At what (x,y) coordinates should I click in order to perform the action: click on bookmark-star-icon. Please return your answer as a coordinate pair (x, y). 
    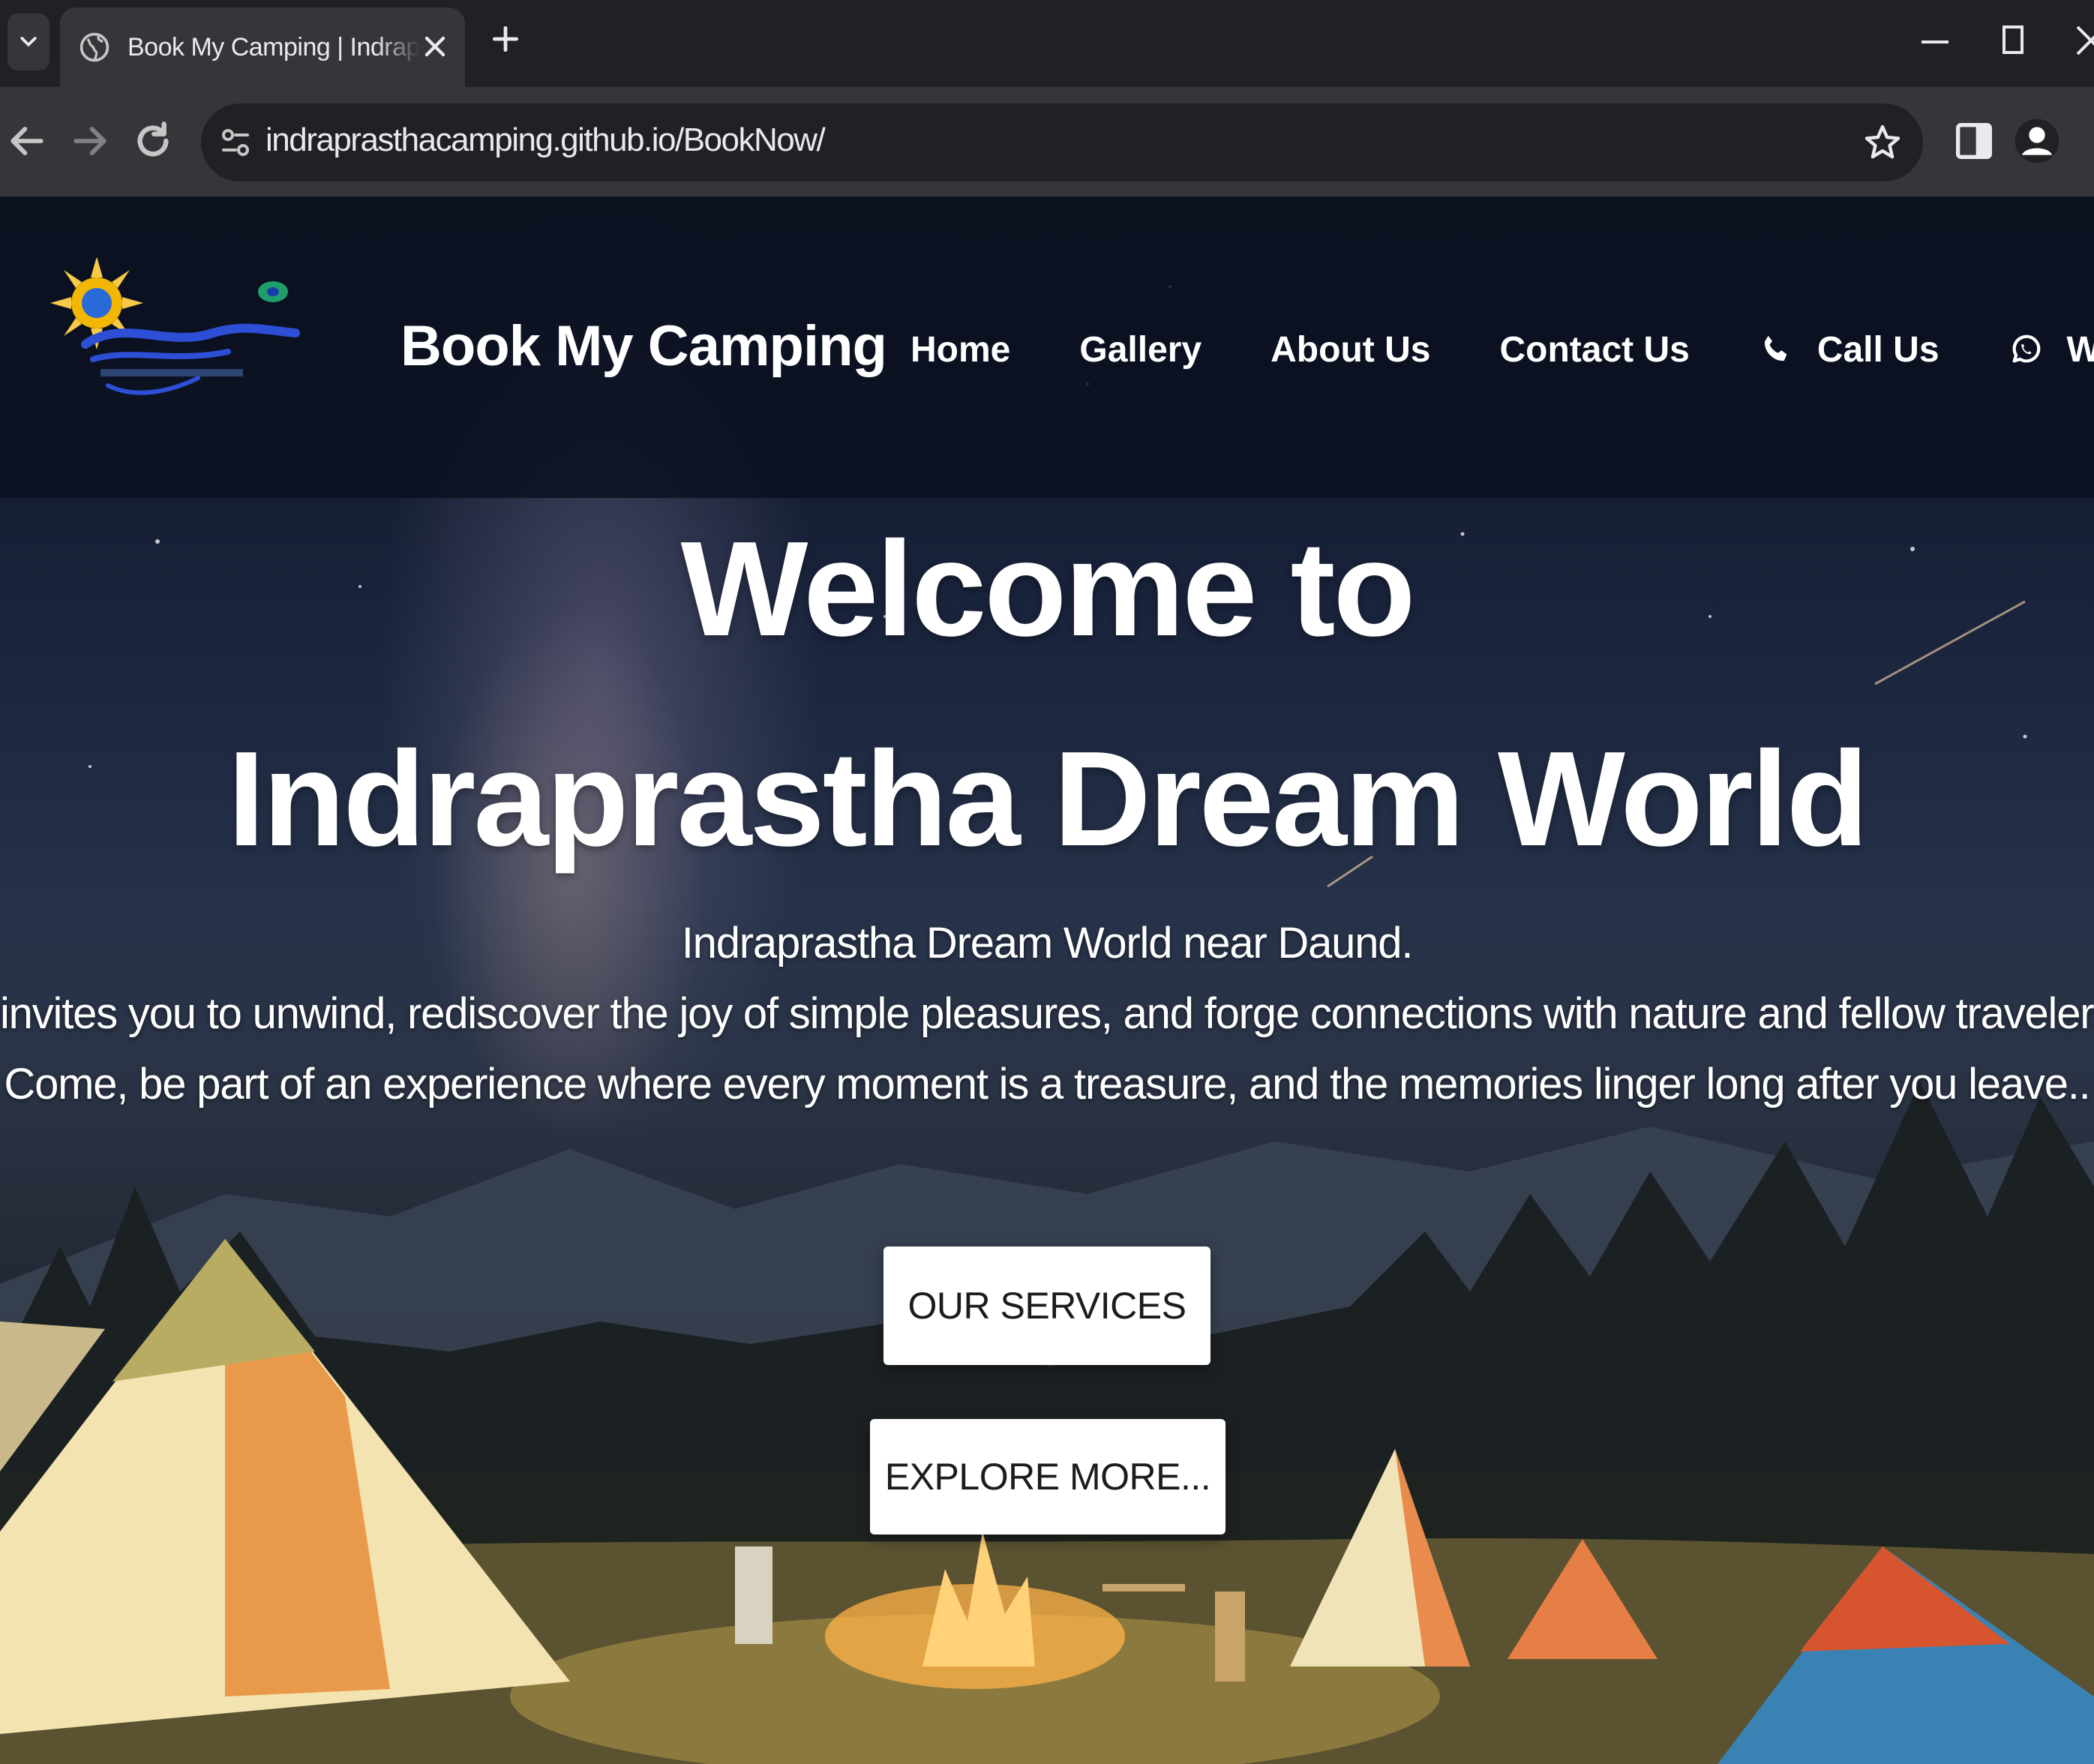
    Looking at the image, I should click on (1883, 143).